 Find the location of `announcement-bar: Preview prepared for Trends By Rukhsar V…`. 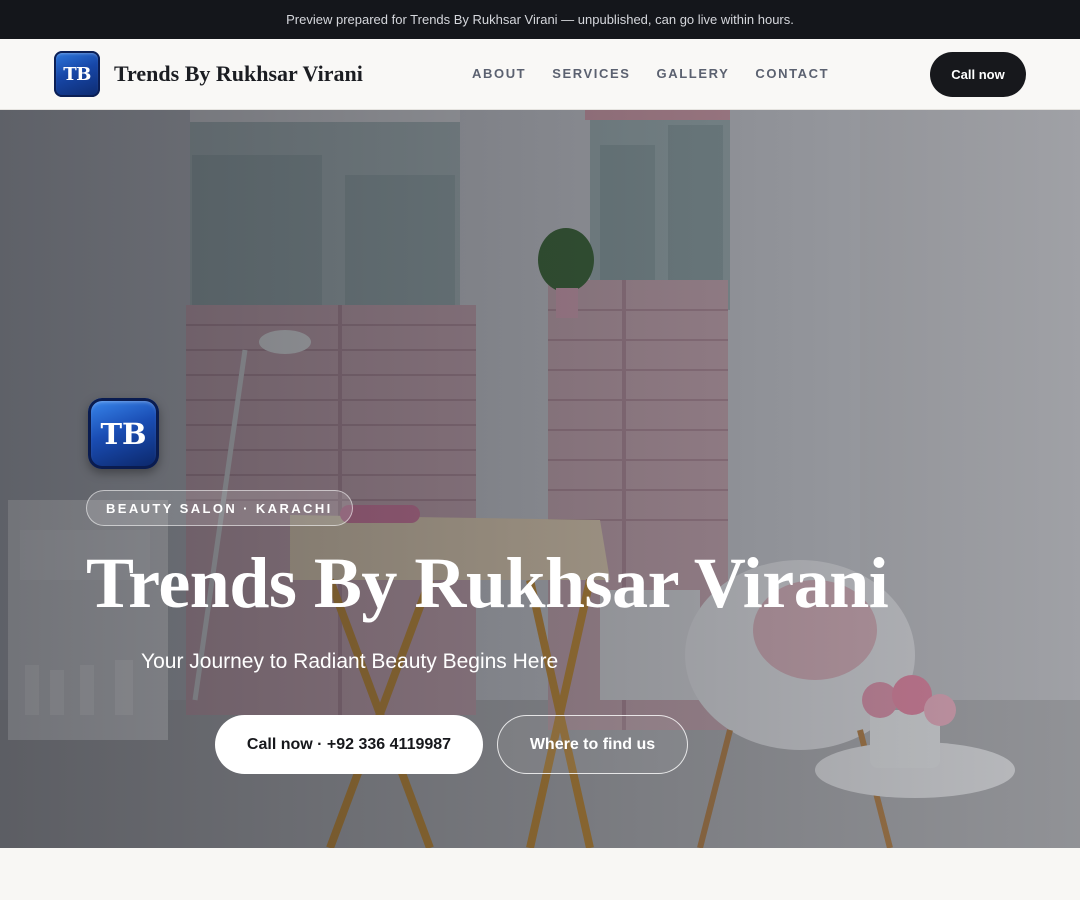

announcement-bar: Preview prepared for Trends By Rukhsar V… is located at coordinates (540, 19).